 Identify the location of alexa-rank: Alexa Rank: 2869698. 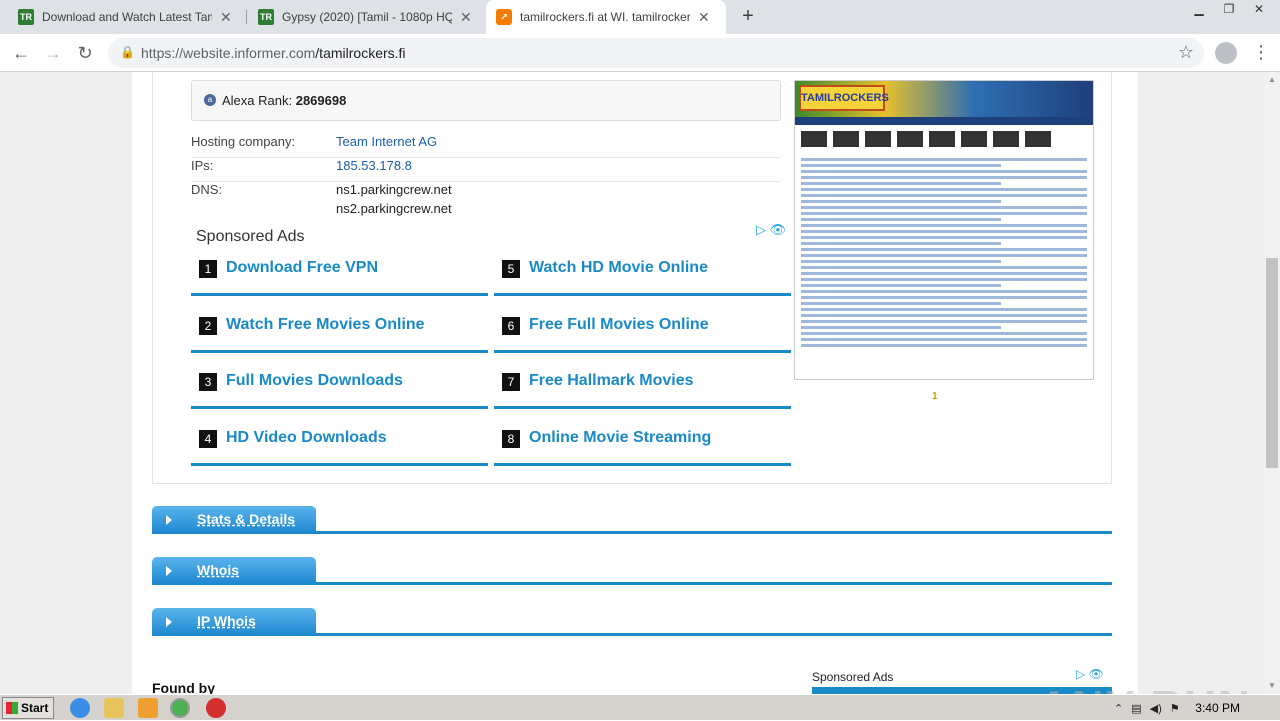
(284, 100).